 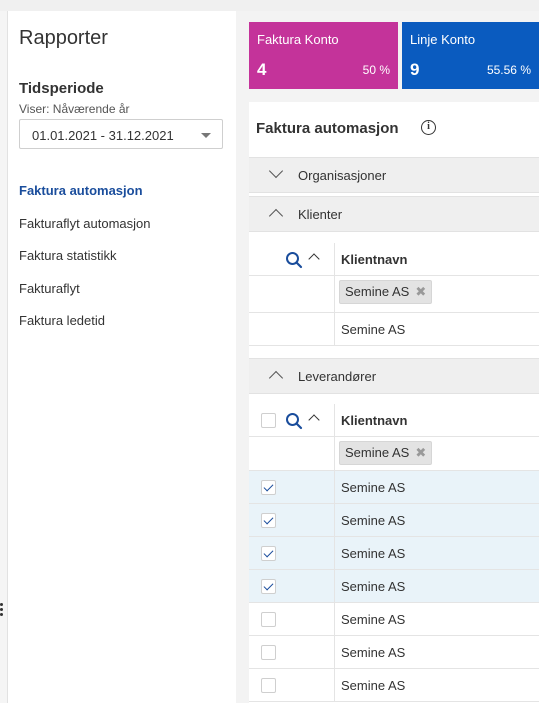 I want to click on section-leverandorer: Leverandører, so click(x=394, y=376).